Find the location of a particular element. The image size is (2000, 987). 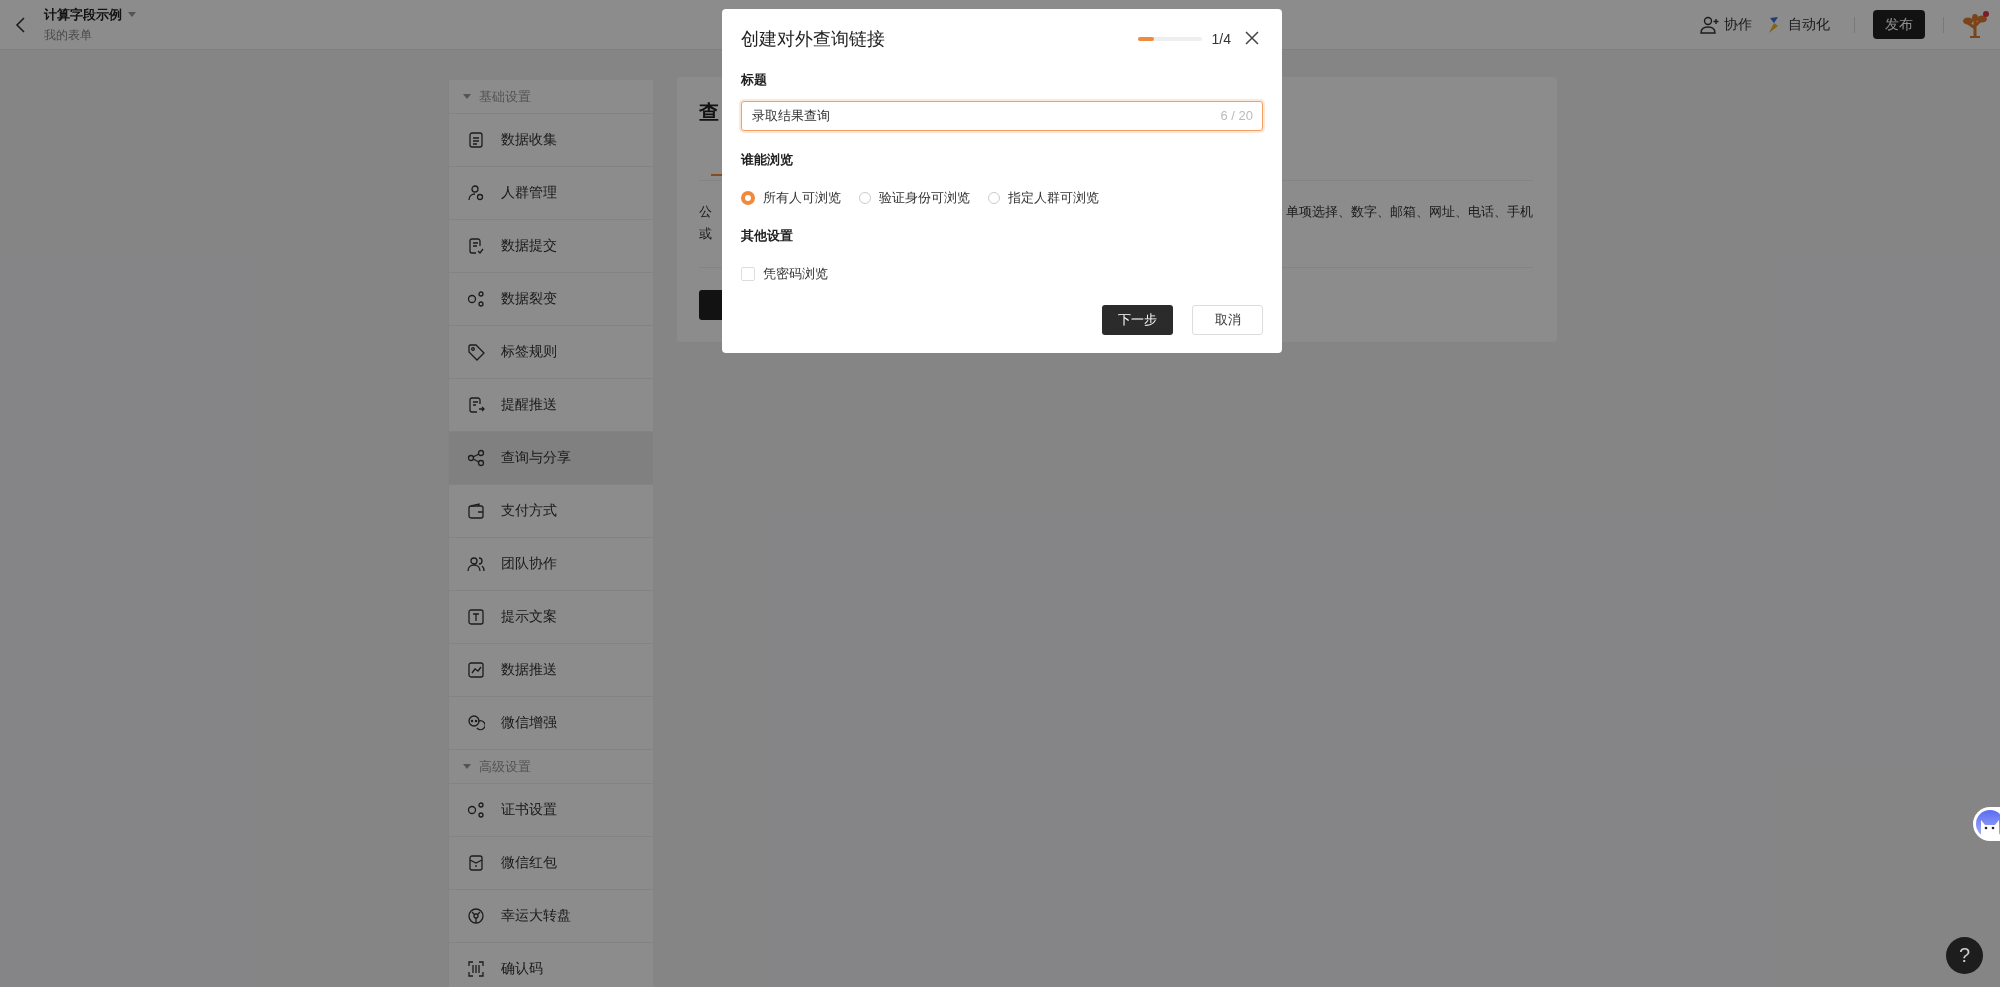

wallet-icon is located at coordinates (476, 511).